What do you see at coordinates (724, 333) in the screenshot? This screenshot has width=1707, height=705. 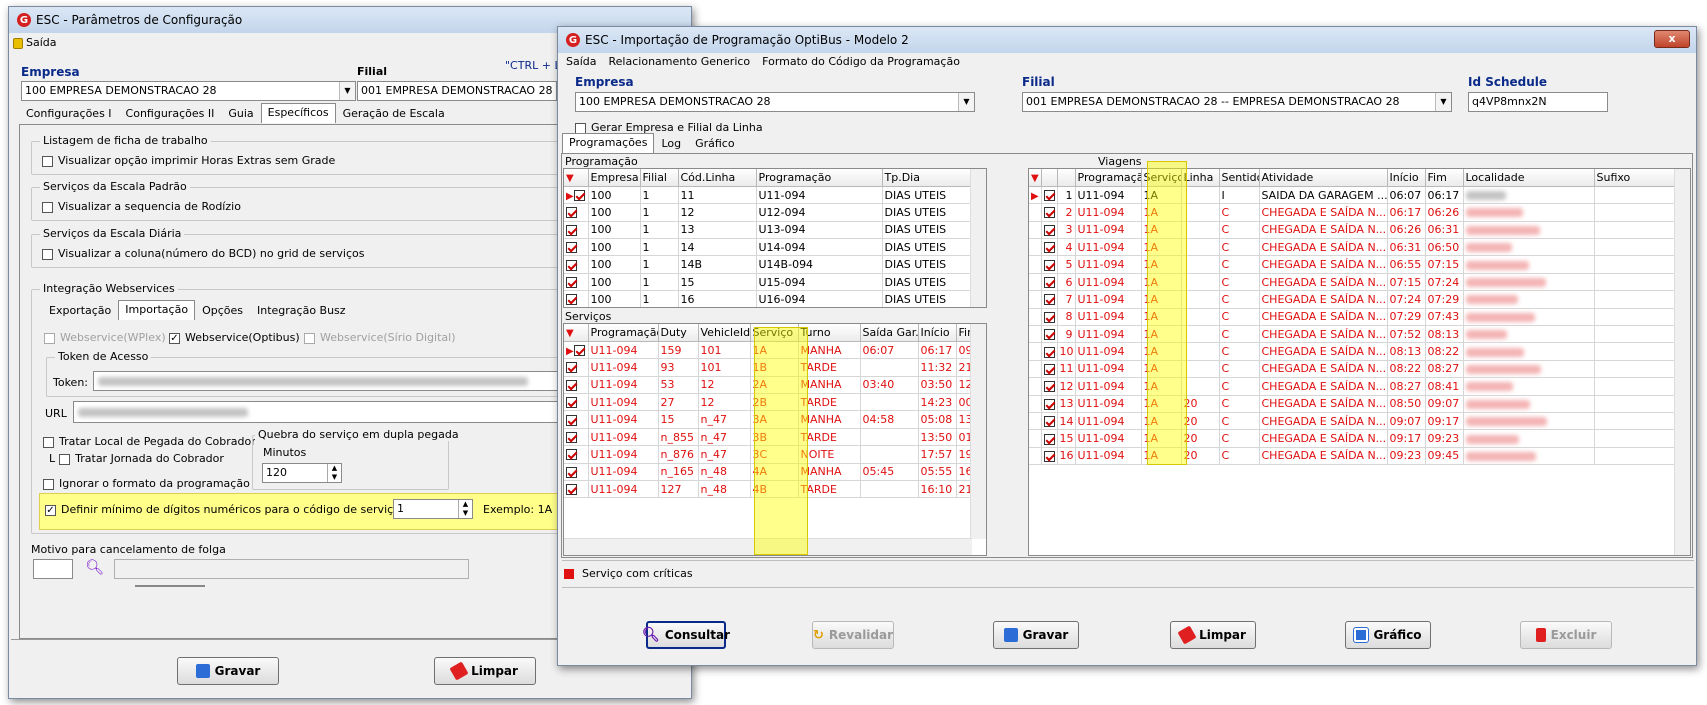 I see `serv-col-header: VehicleId` at bounding box center [724, 333].